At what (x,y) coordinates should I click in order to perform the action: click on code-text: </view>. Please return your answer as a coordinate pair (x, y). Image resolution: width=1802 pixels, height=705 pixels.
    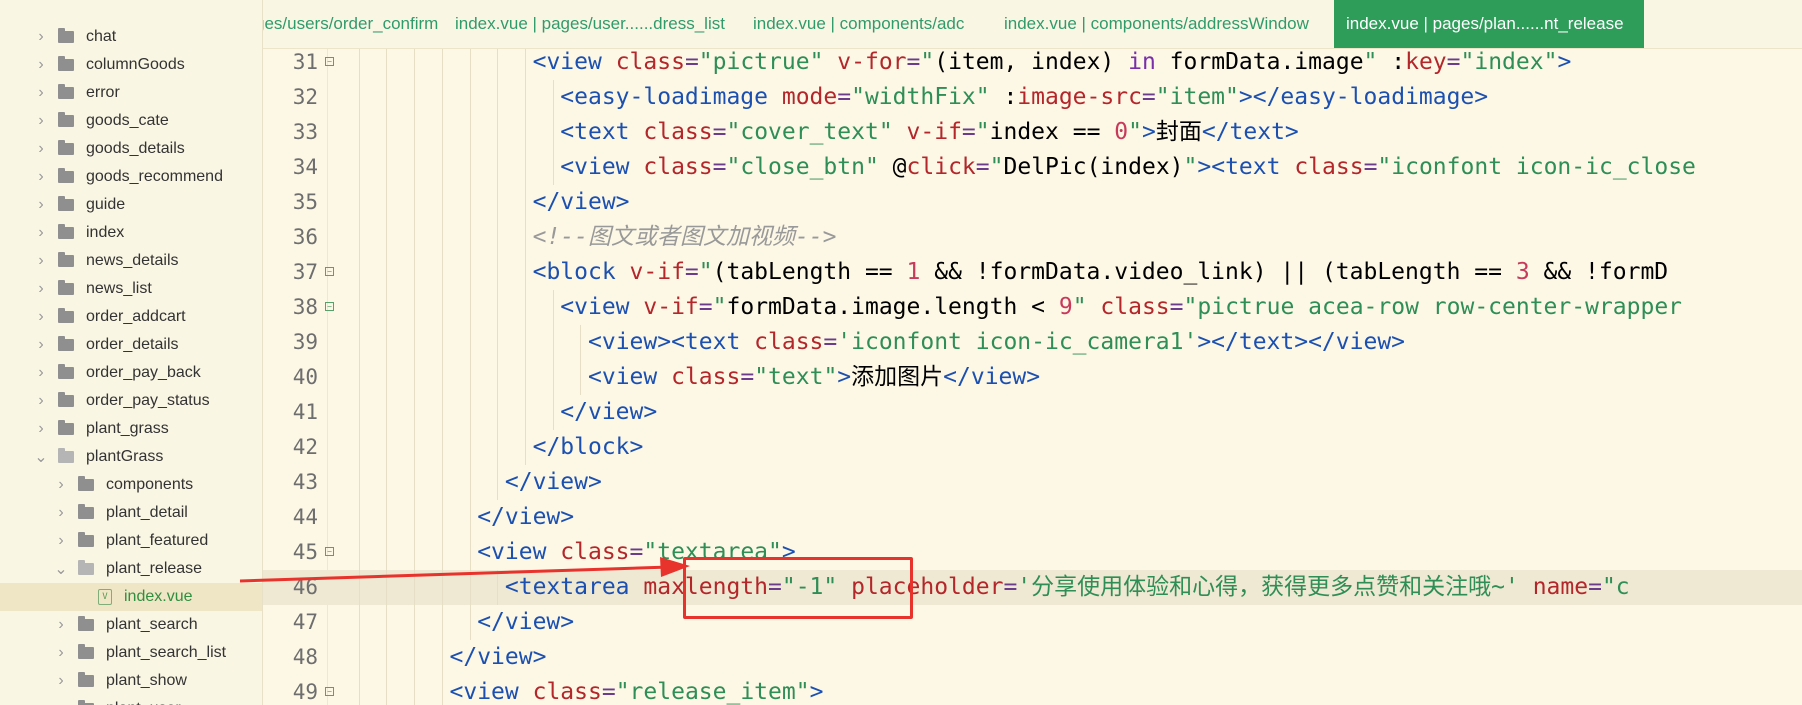
    Looking at the image, I should click on (525, 622).